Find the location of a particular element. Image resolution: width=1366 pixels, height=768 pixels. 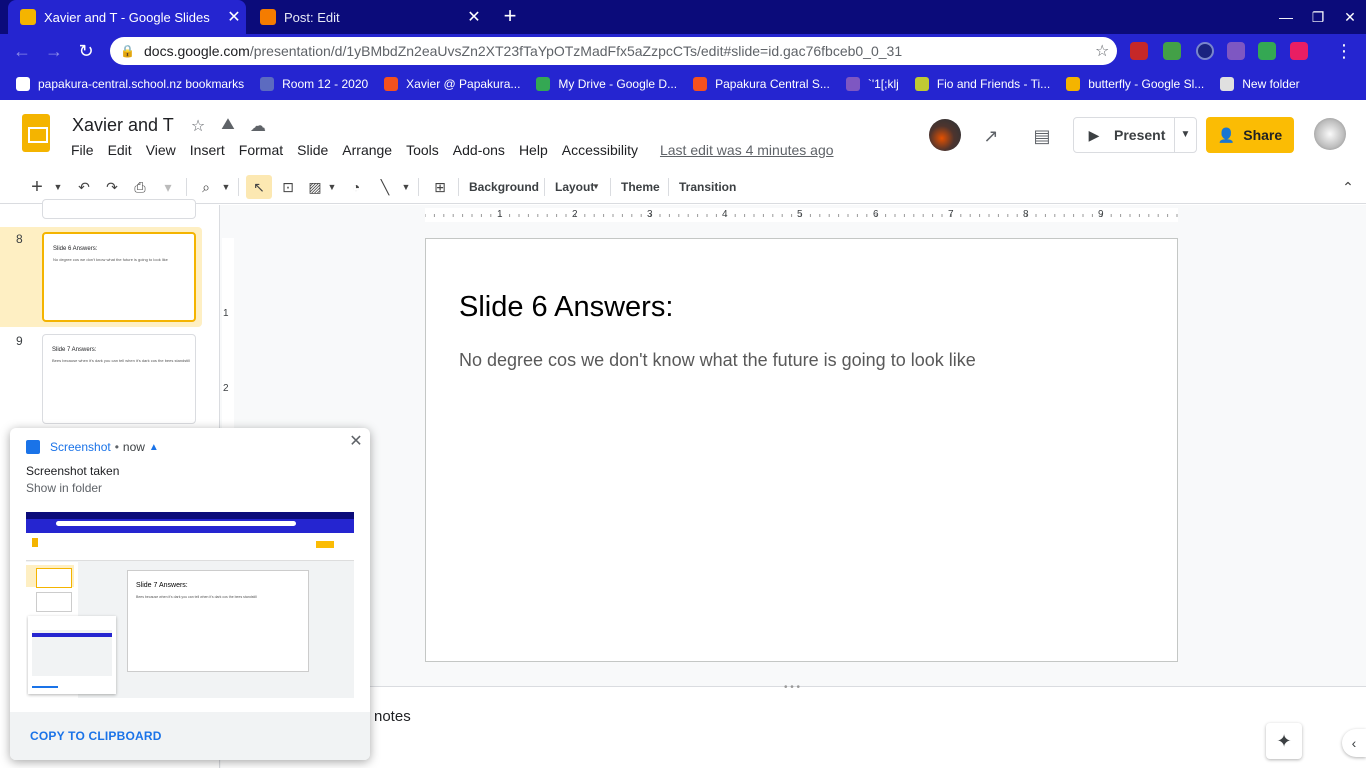

document-title: Xavier and T is located at coordinates (123, 125).